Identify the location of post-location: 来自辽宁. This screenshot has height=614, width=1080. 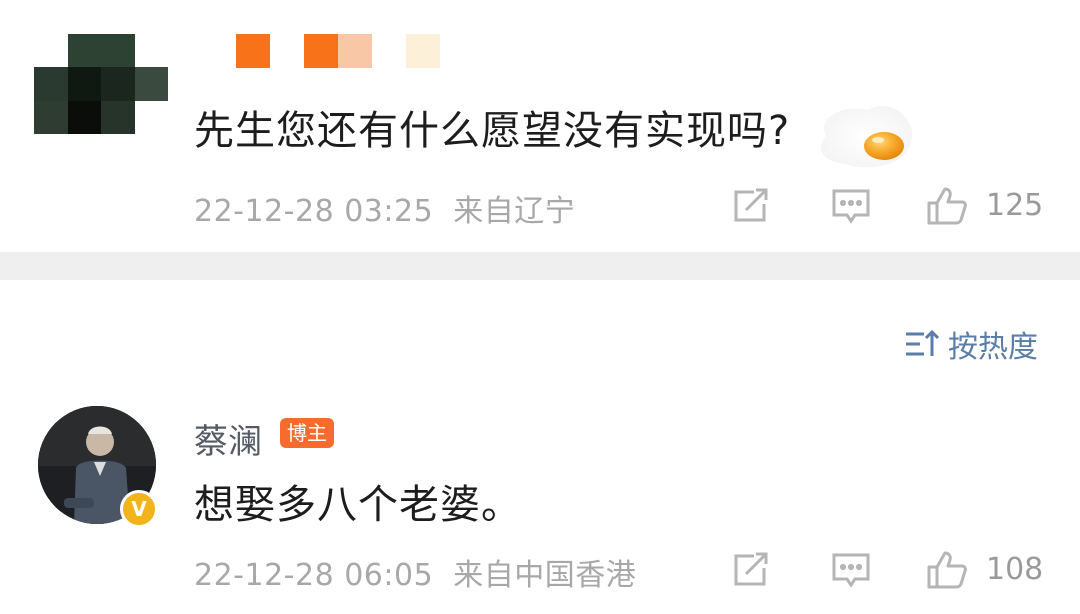
(514, 211).